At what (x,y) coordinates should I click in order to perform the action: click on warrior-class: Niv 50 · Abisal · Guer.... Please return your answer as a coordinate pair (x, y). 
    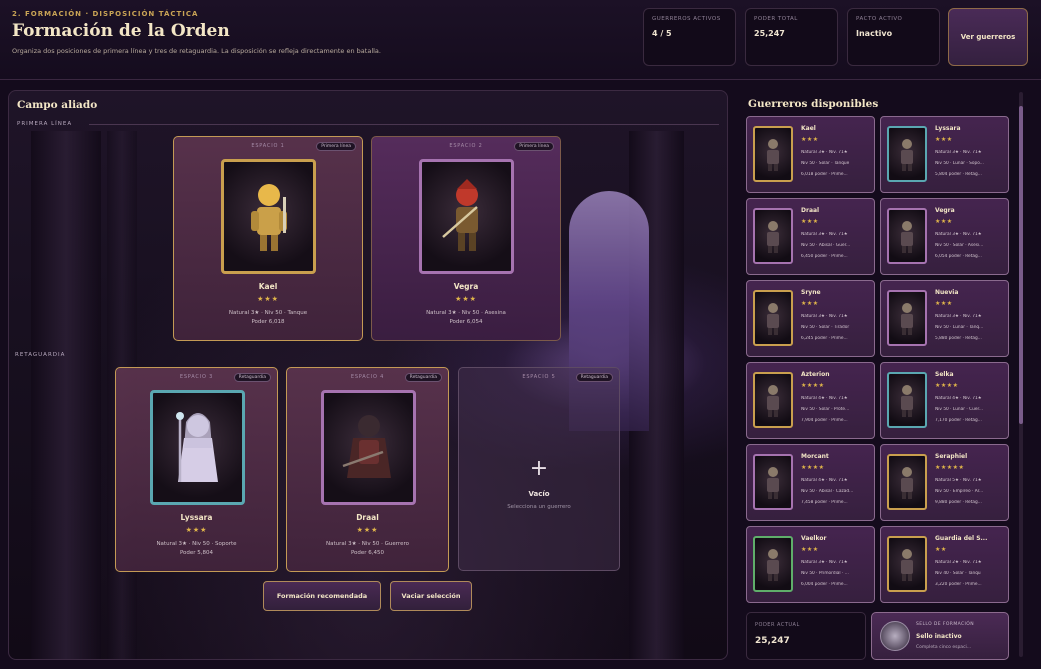
    Looking at the image, I should click on (826, 245).